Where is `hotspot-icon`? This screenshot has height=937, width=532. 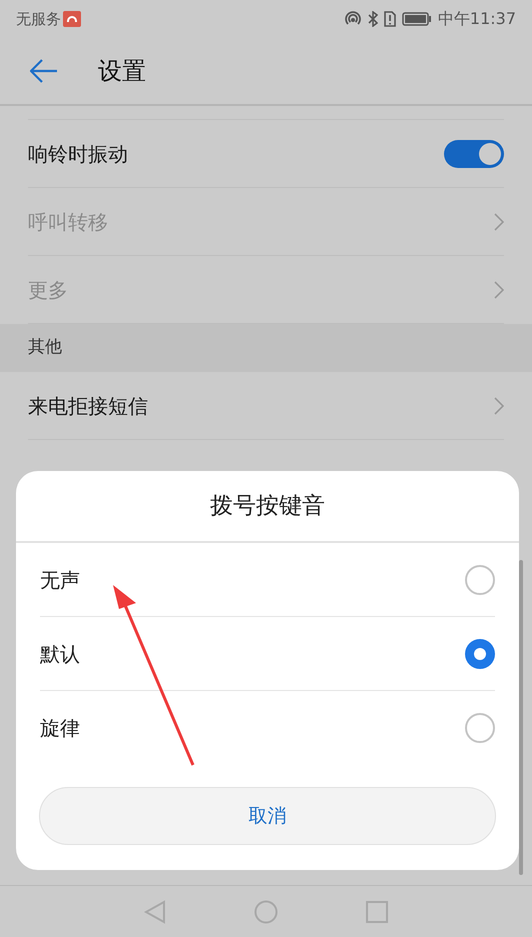 hotspot-icon is located at coordinates (353, 19).